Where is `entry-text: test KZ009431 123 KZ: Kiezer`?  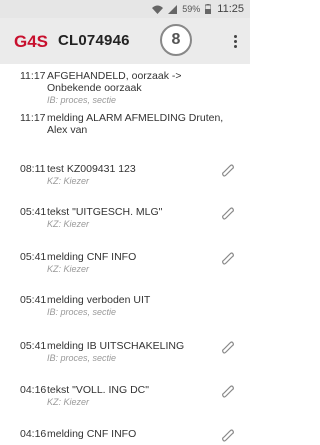
entry-text: test KZ009431 123 KZ: Kiezer is located at coordinates (137, 175).